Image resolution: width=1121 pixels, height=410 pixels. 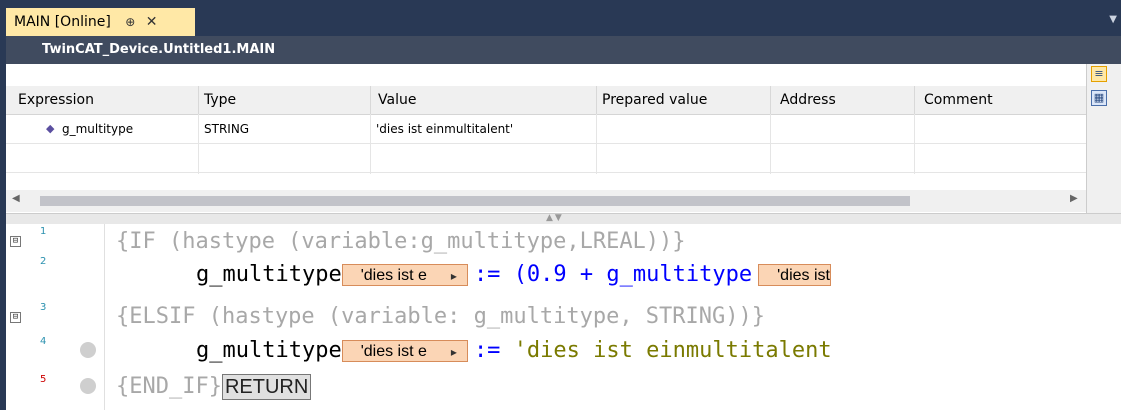 What do you see at coordinates (1103, 139) in the screenshot?
I see `view-toolbar: ≡ ▦` at bounding box center [1103, 139].